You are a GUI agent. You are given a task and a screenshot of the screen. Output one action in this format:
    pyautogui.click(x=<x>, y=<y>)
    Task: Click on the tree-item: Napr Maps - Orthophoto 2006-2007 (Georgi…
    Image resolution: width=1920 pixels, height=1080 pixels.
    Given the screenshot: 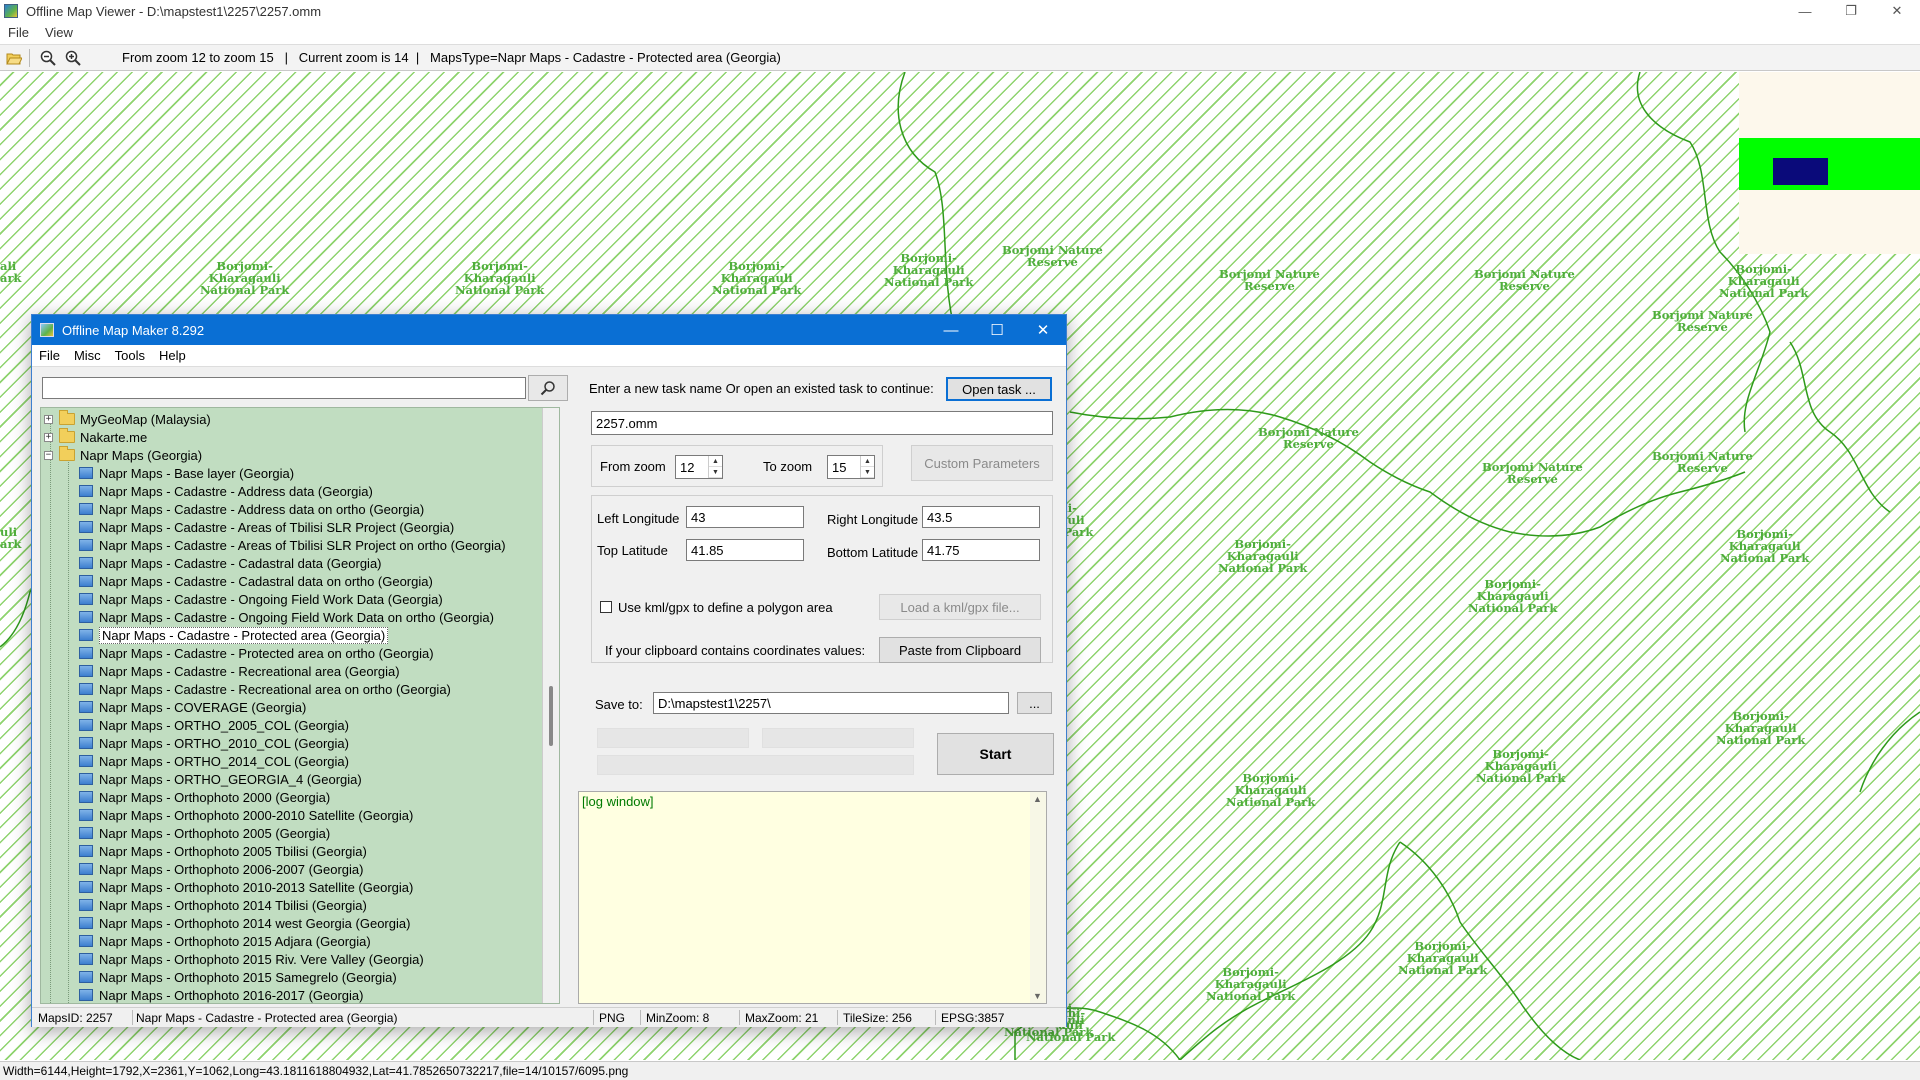 What is the action you would take?
    pyautogui.click(x=221, y=869)
    